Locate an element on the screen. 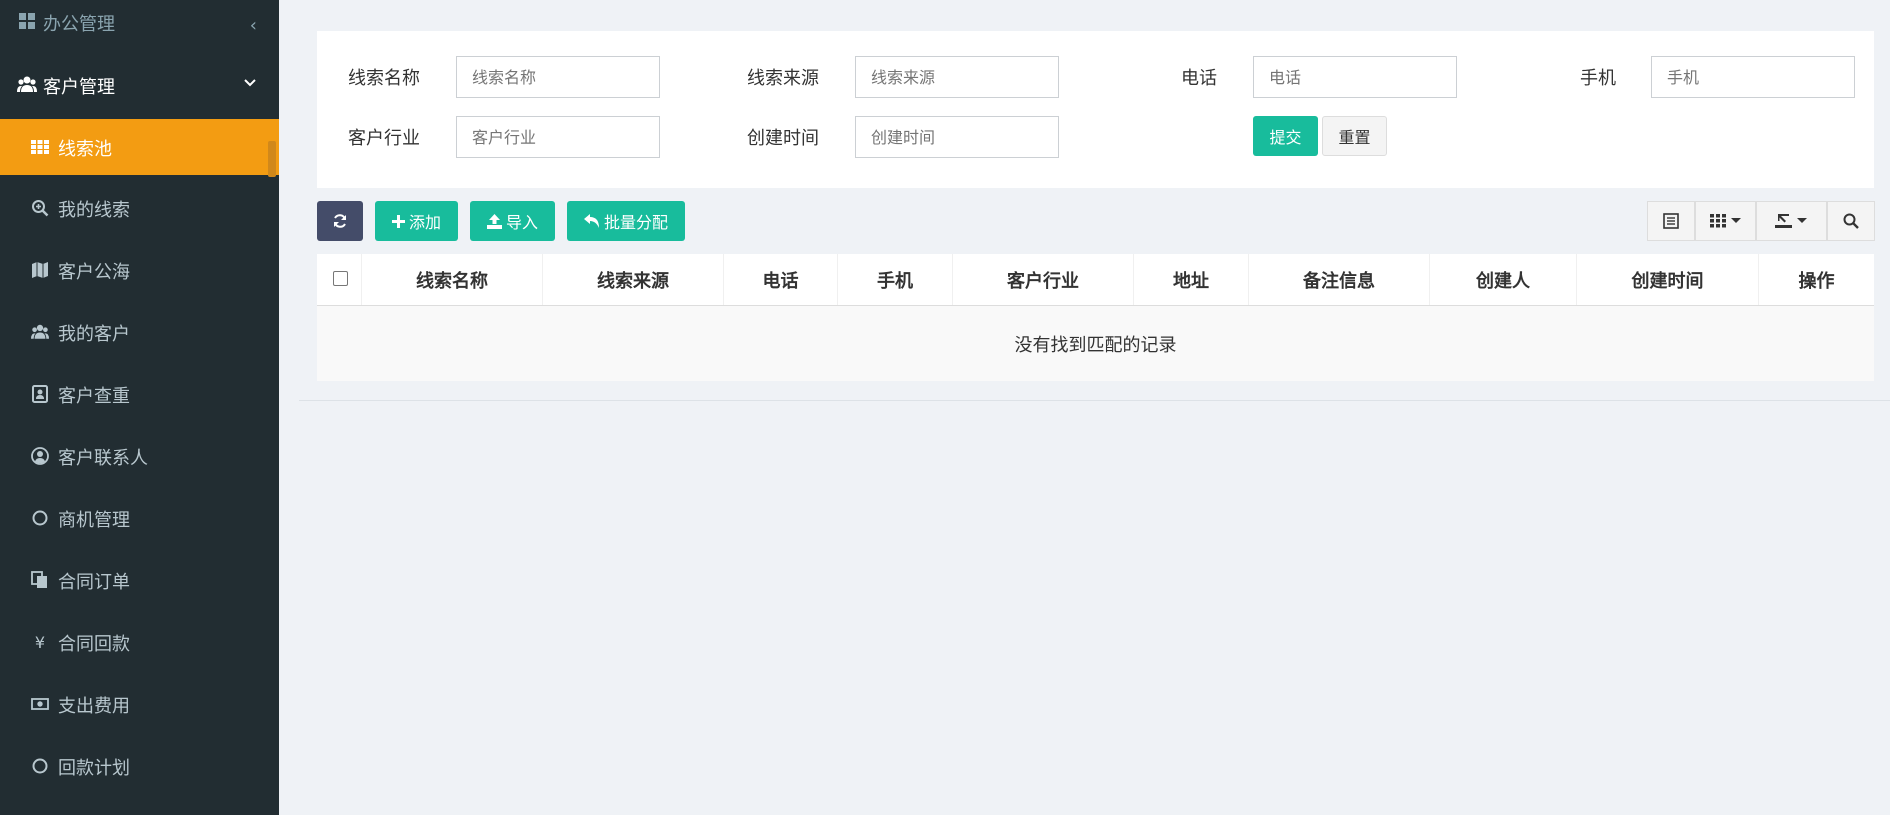 This screenshot has width=1890, height=815. sidebar-item-label: 办公管理 is located at coordinates (79, 24).